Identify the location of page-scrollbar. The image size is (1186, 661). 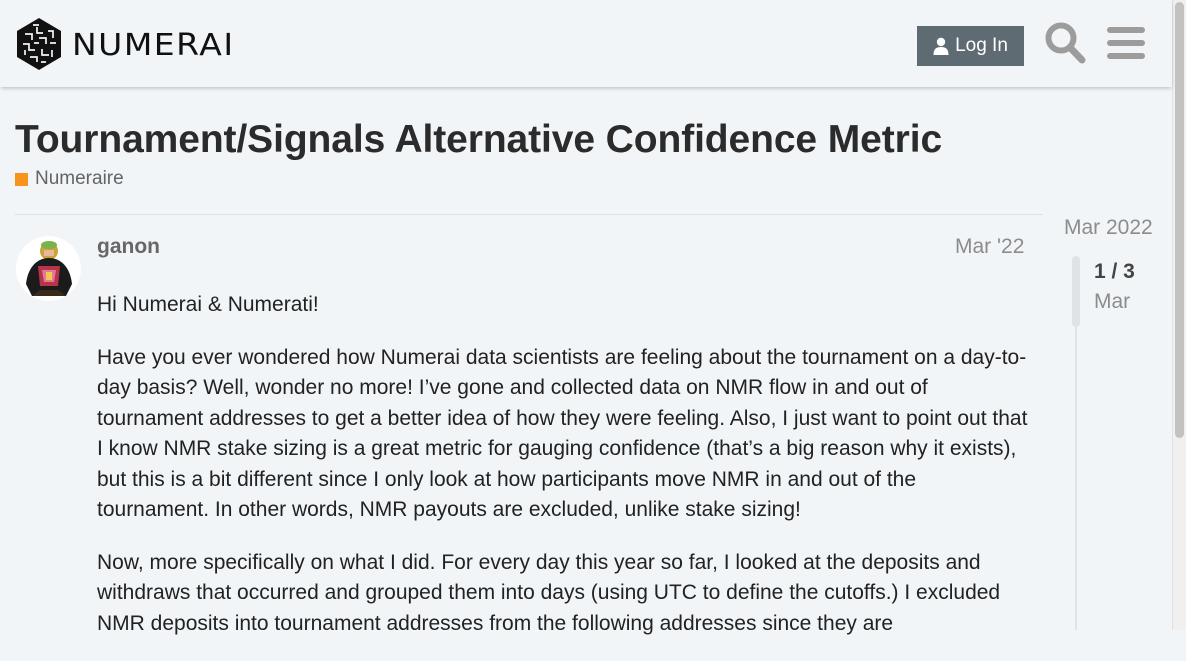
(1179, 315).